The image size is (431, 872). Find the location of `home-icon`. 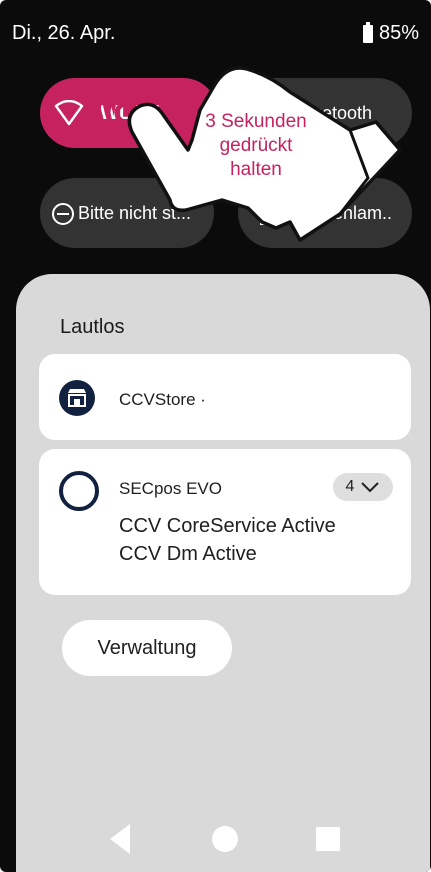

home-icon is located at coordinates (225, 839).